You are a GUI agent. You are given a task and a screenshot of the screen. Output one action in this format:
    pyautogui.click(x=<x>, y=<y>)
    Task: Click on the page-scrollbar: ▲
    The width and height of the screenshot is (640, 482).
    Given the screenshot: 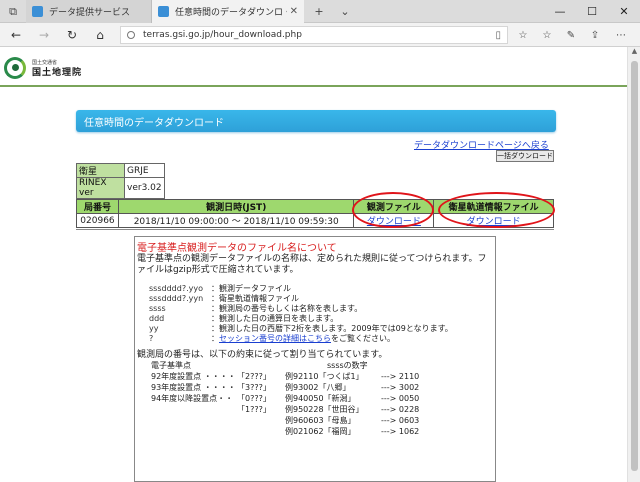 What is the action you would take?
    pyautogui.click(x=633, y=264)
    